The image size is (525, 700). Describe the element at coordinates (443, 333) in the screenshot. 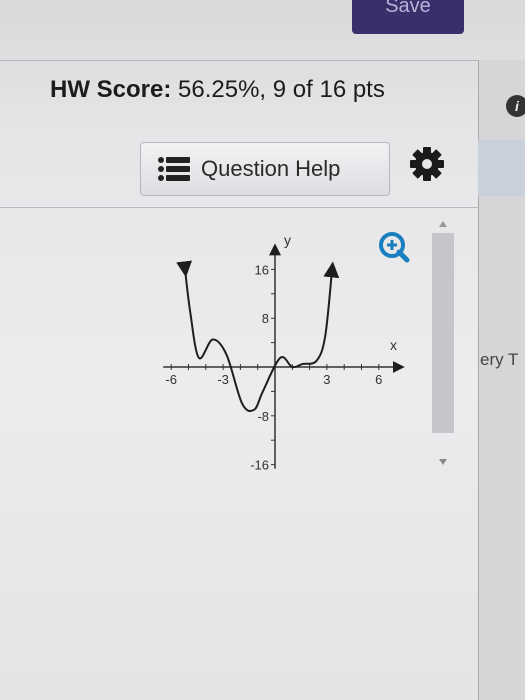

I see `scroll-thumb` at that location.